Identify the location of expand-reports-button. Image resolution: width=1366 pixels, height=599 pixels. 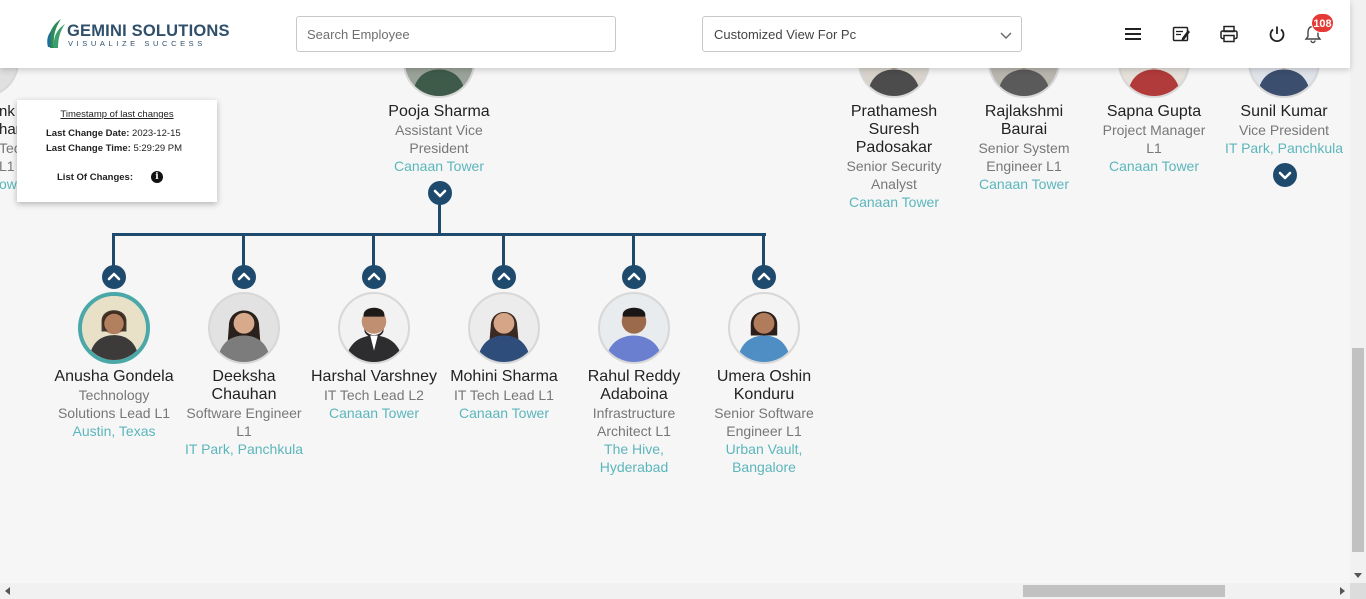
(1285, 175).